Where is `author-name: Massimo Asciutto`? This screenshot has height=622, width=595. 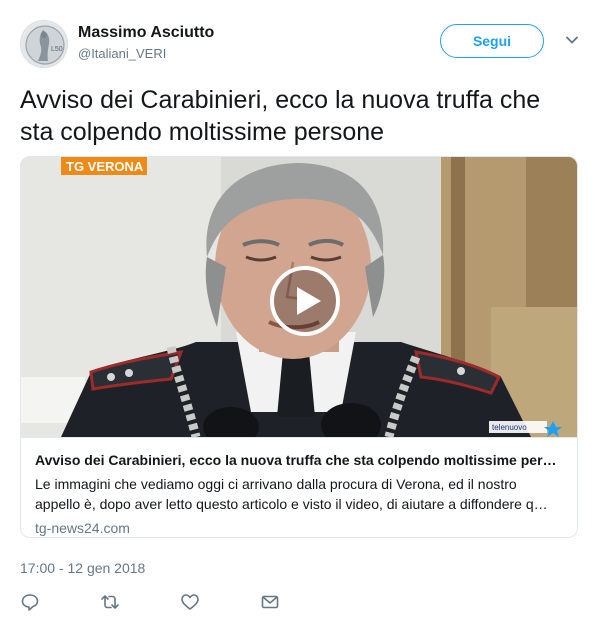 author-name: Massimo Asciutto is located at coordinates (146, 33).